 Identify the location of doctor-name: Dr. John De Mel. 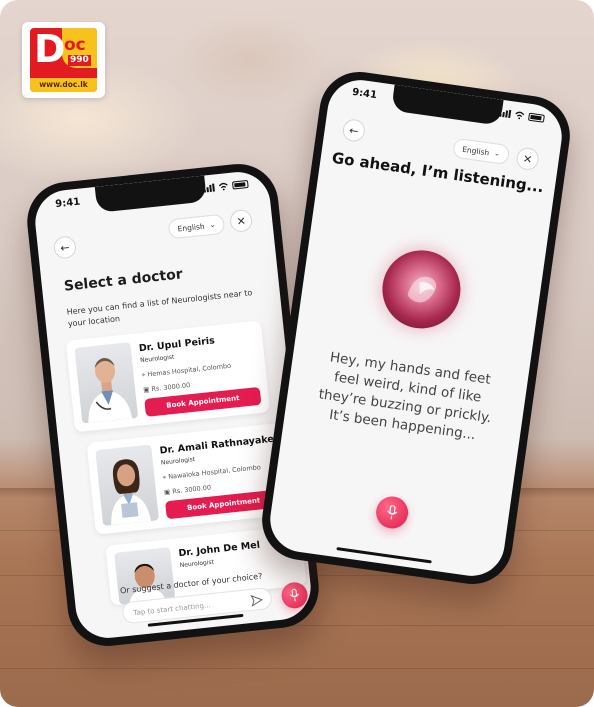
(219, 549).